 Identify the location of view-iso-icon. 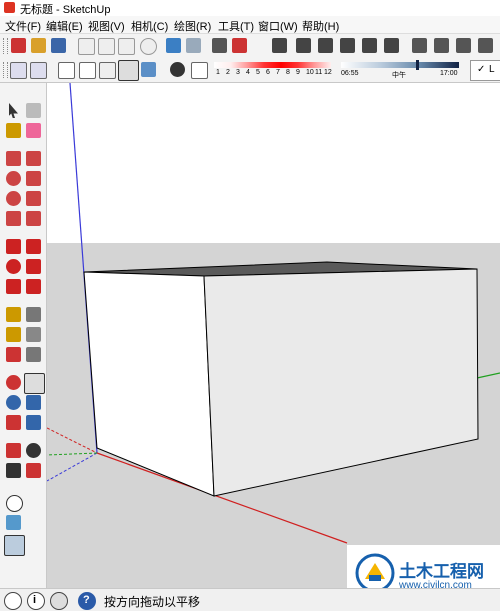
(303, 45).